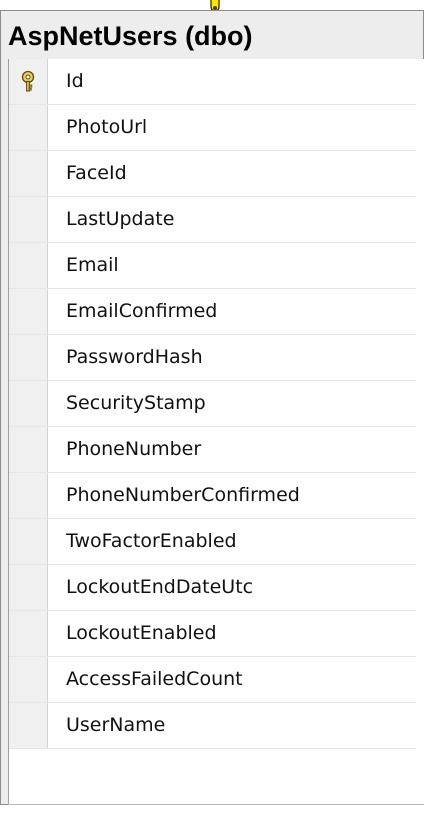  Describe the element at coordinates (183, 495) in the screenshot. I see `column-name-phonenumberconfirmed: PhoneNumberConfirmed` at that location.